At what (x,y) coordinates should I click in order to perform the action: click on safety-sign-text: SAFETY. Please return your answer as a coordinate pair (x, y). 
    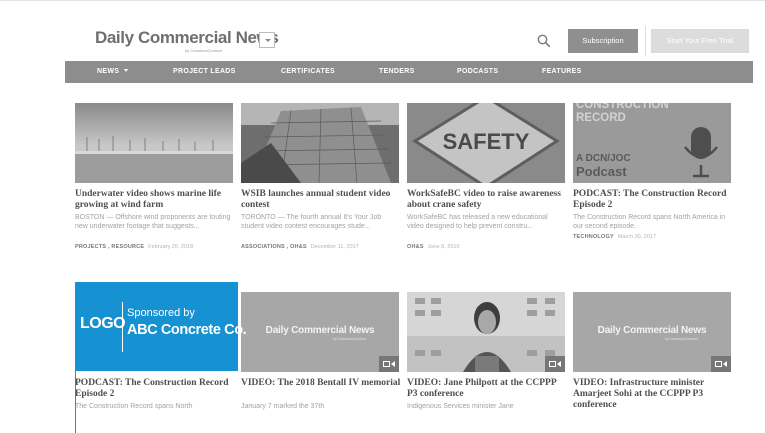
    Looking at the image, I should click on (486, 141).